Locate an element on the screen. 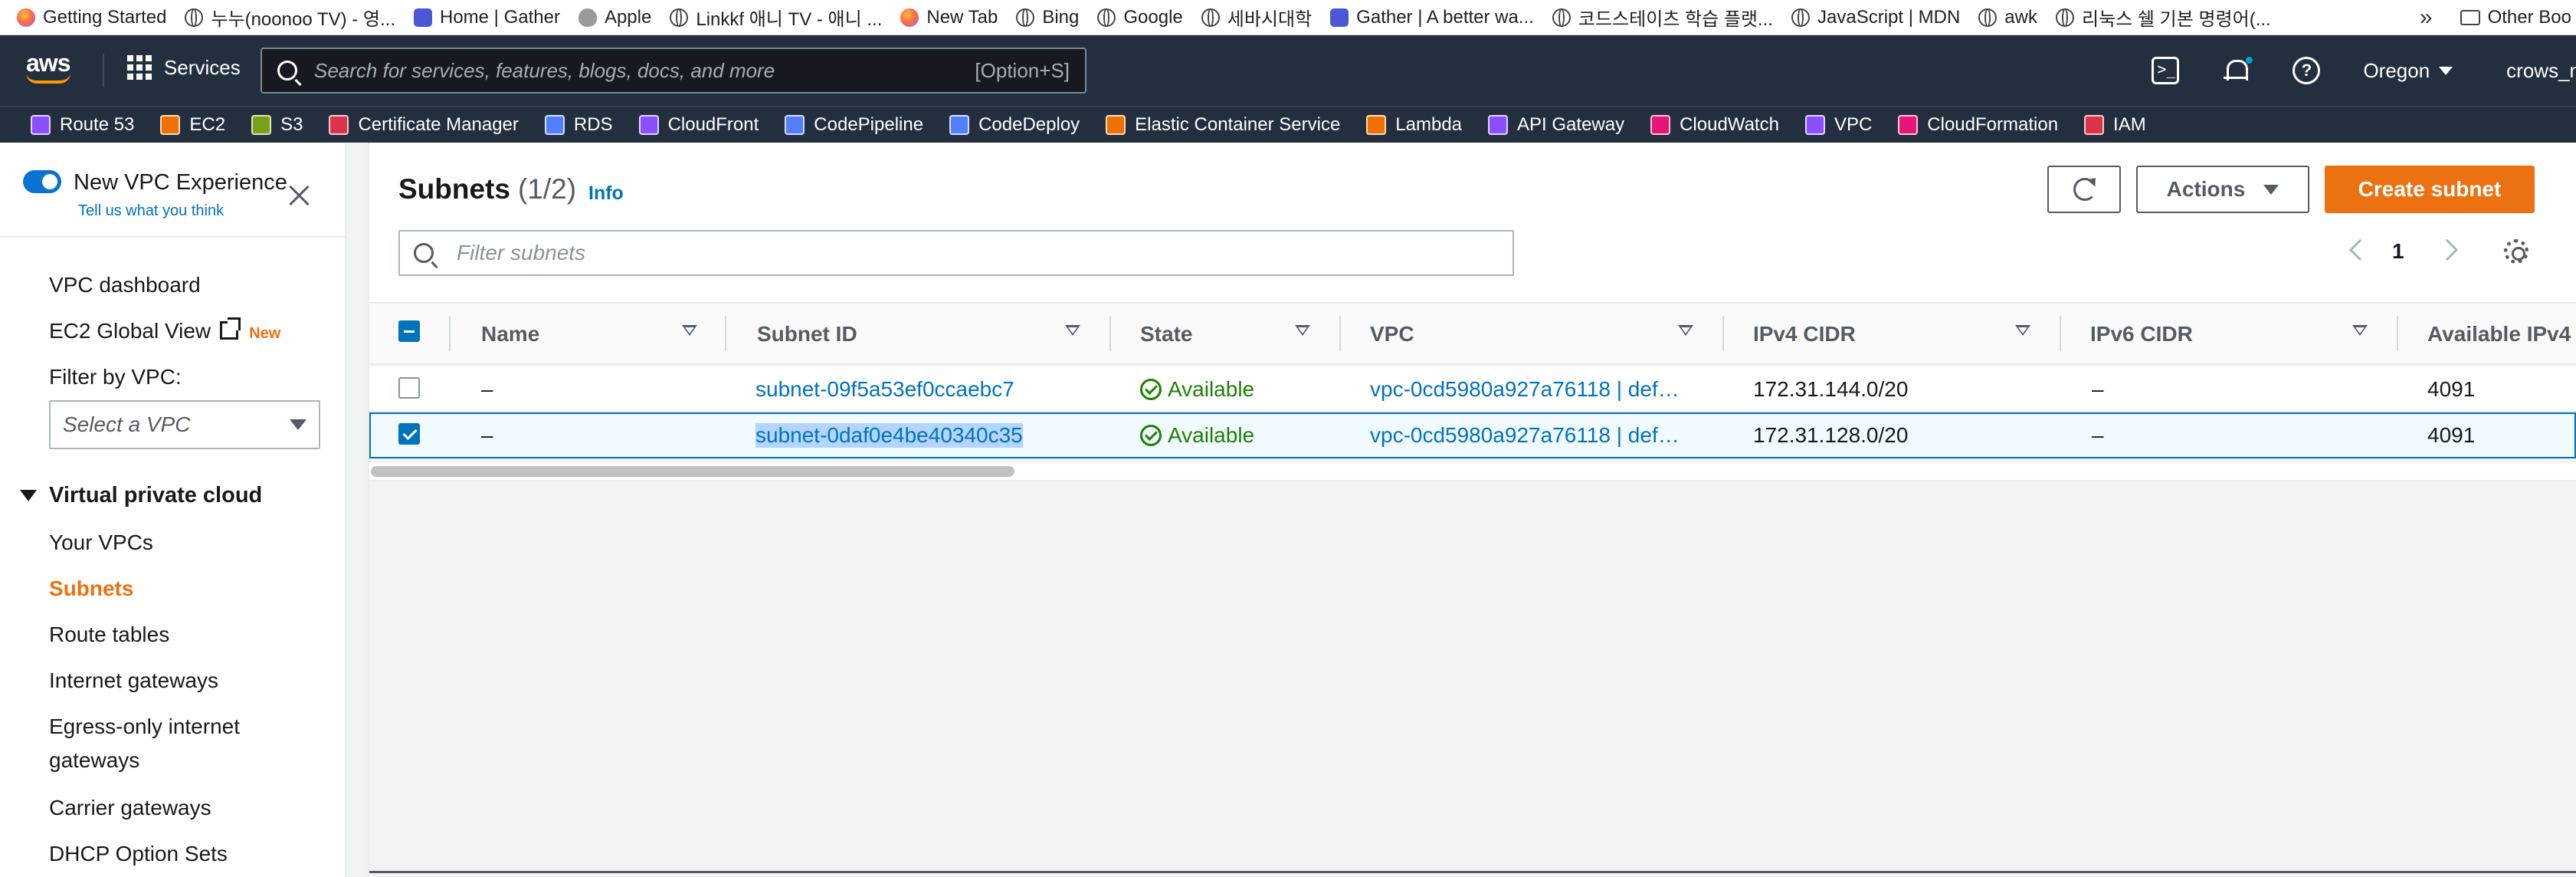 The width and height of the screenshot is (2576, 877). column-header-vpc: VPC is located at coordinates (1392, 334).